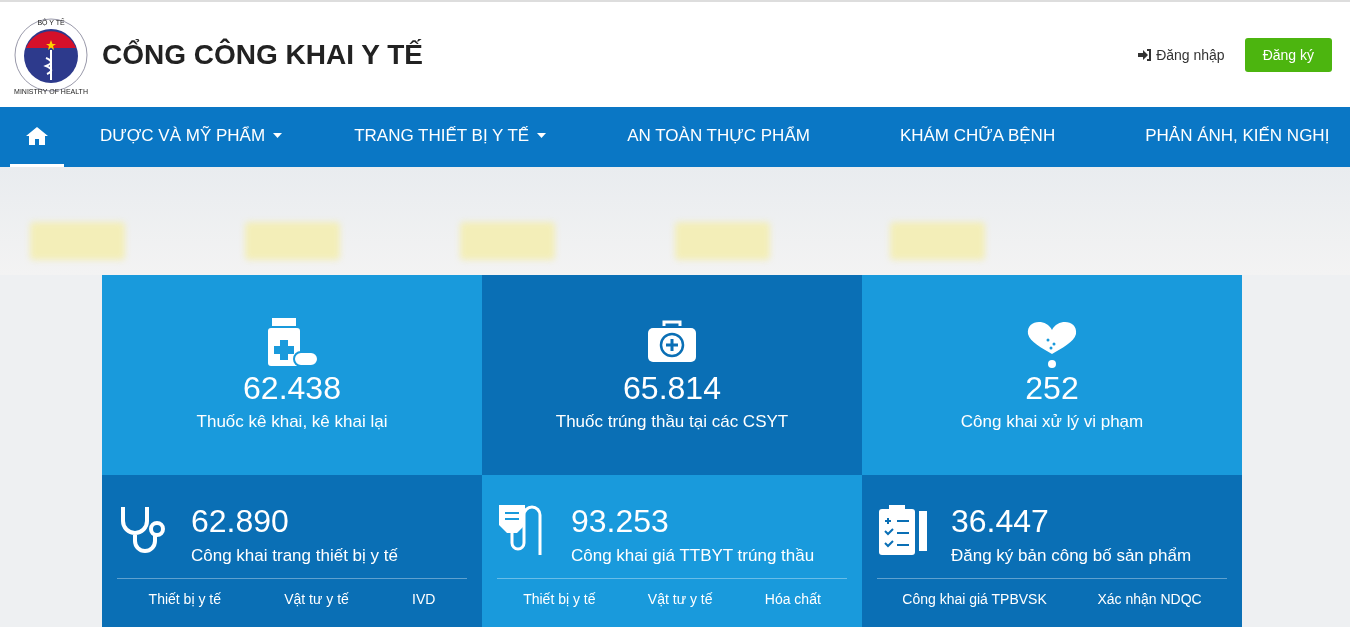 The image size is (1350, 627). What do you see at coordinates (977, 137) in the screenshot?
I see `nav-menu-item: KHÁM CHỮA BỆNH` at bounding box center [977, 137].